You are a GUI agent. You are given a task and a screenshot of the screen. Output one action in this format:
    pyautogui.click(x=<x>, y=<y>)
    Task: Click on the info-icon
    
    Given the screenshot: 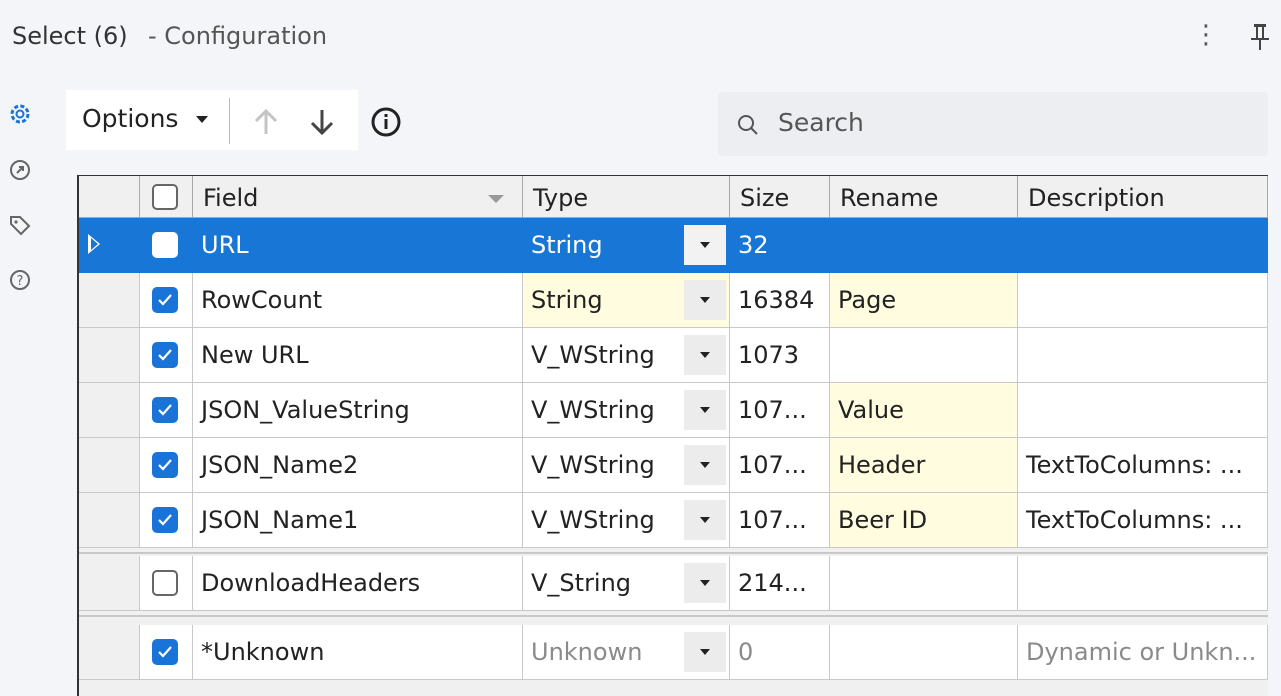 What is the action you would take?
    pyautogui.click(x=386, y=122)
    